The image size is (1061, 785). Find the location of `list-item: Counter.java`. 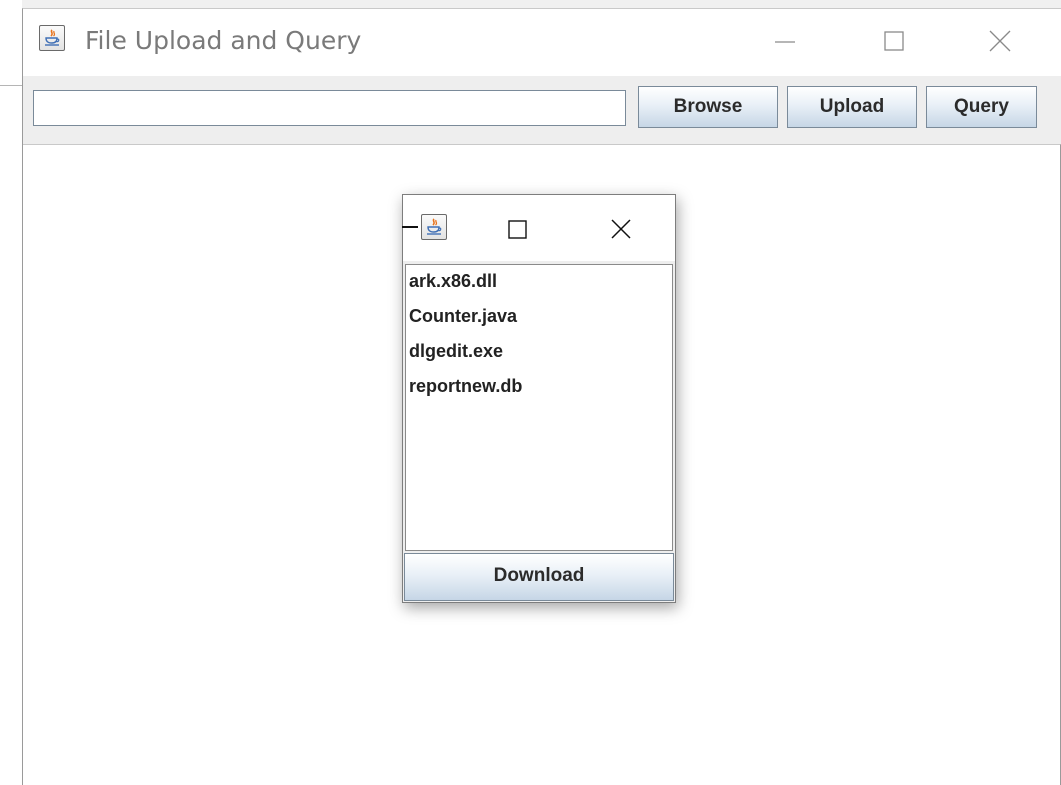

list-item: Counter.java is located at coordinates (539, 317).